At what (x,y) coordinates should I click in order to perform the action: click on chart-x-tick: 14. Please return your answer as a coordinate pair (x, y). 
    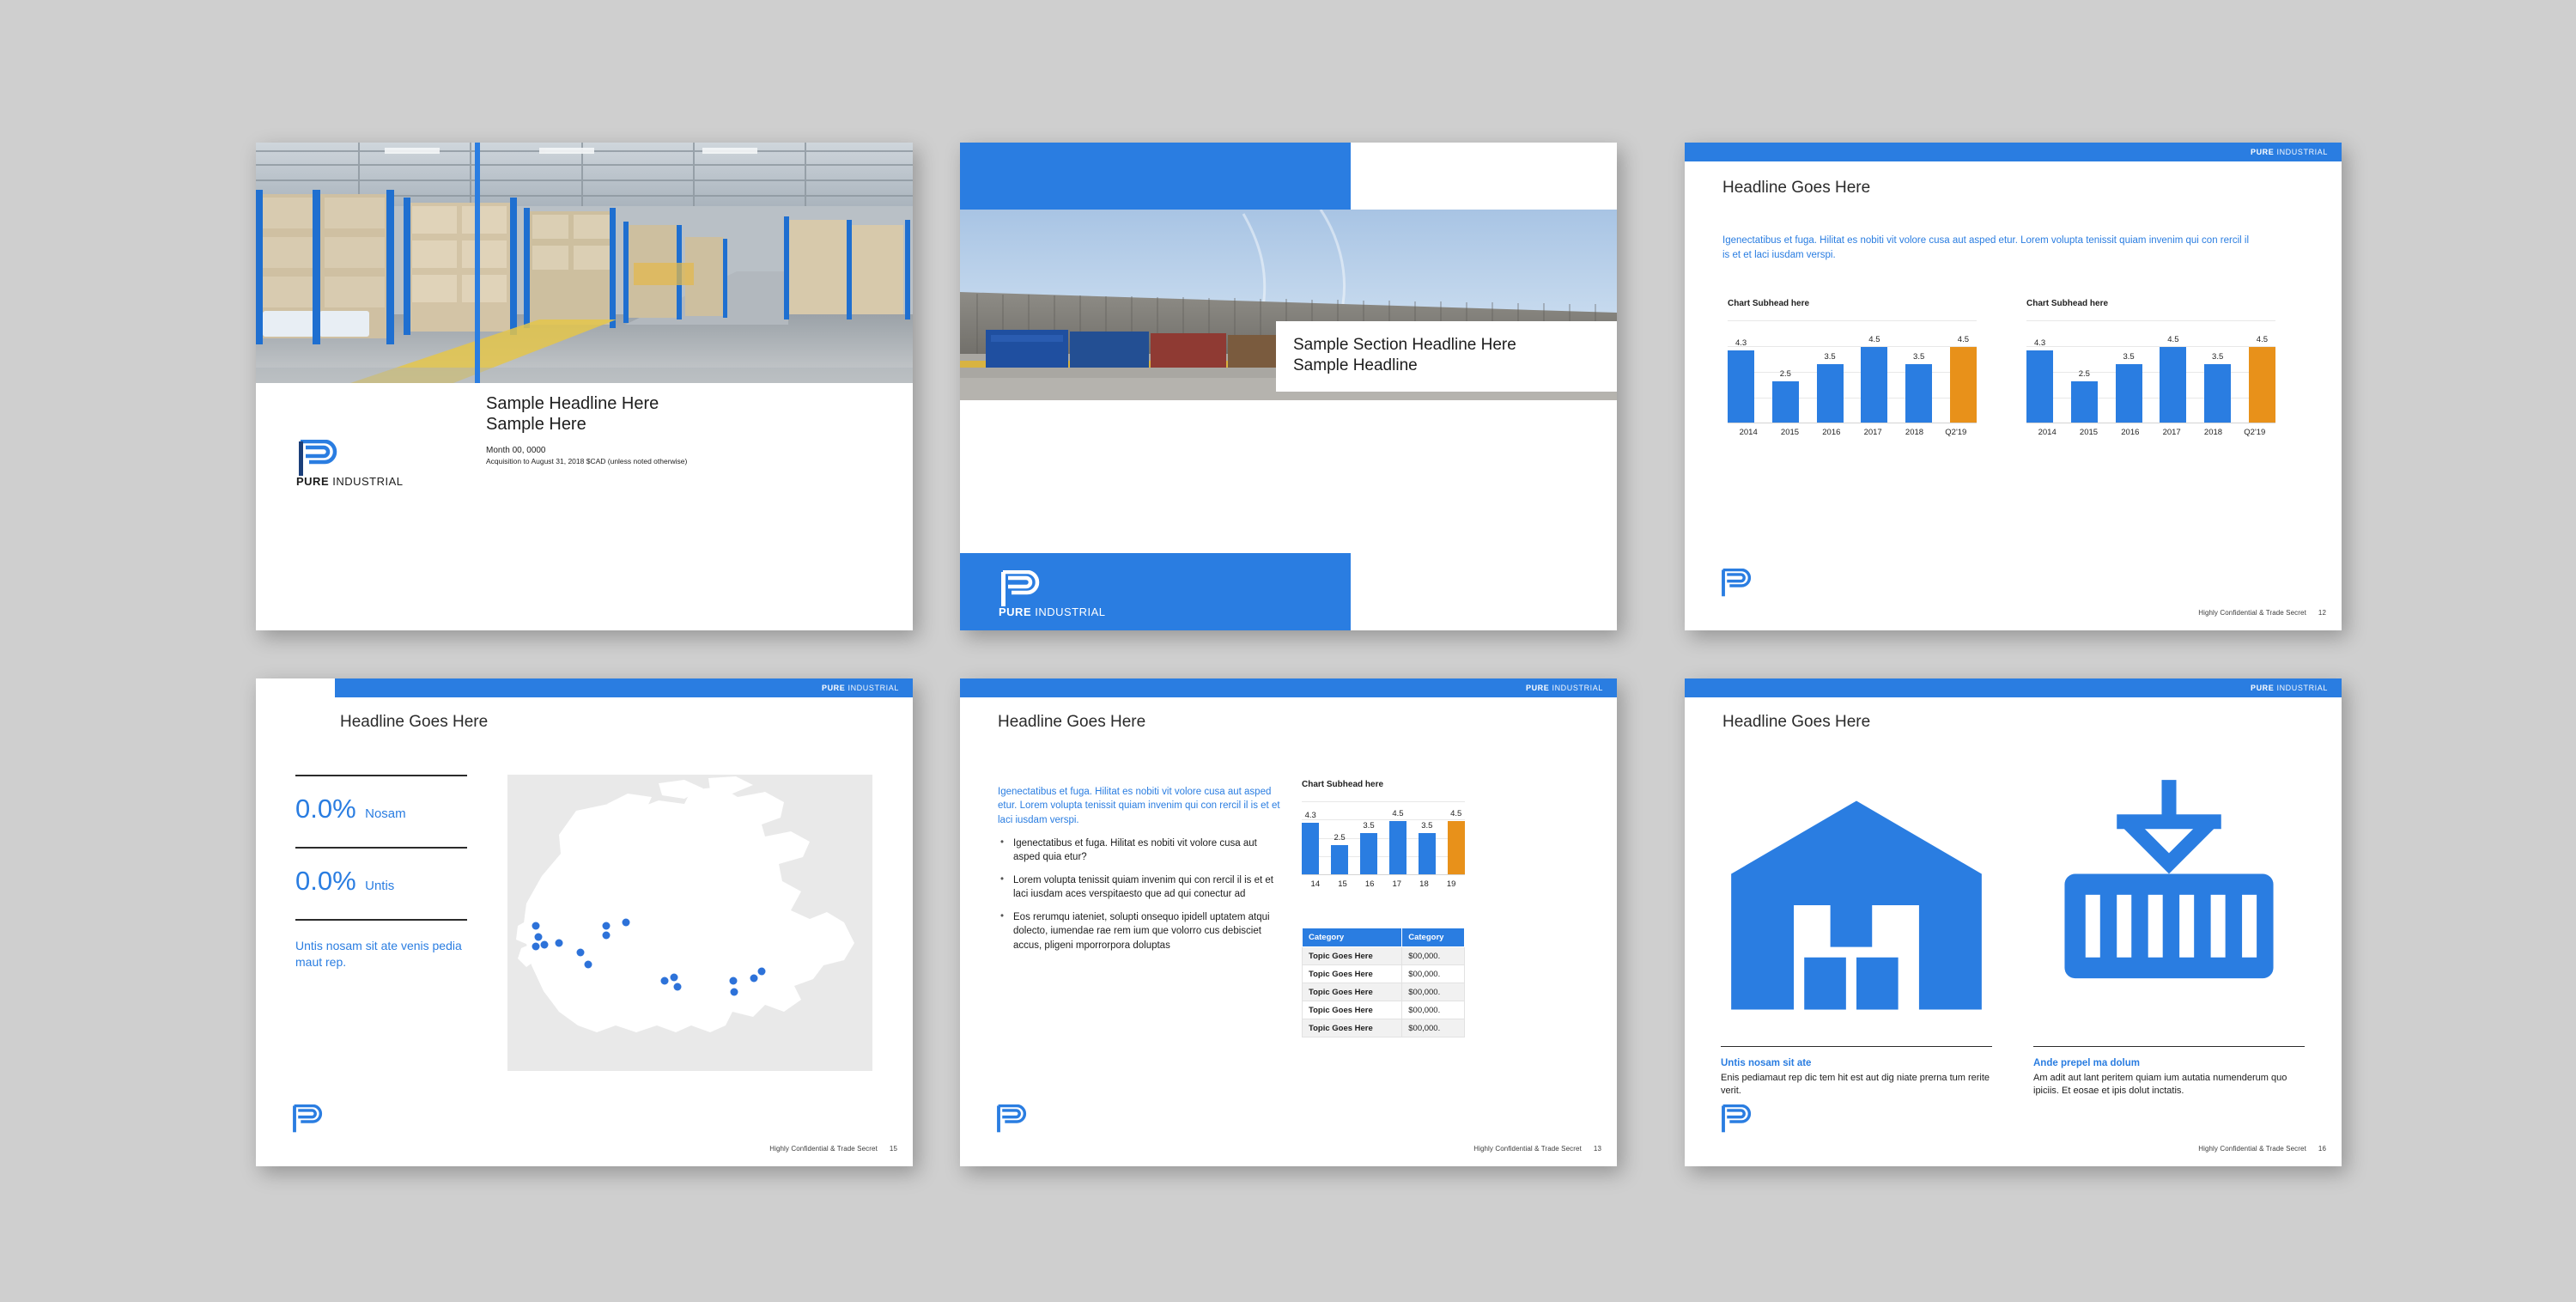
    Looking at the image, I should click on (1316, 884).